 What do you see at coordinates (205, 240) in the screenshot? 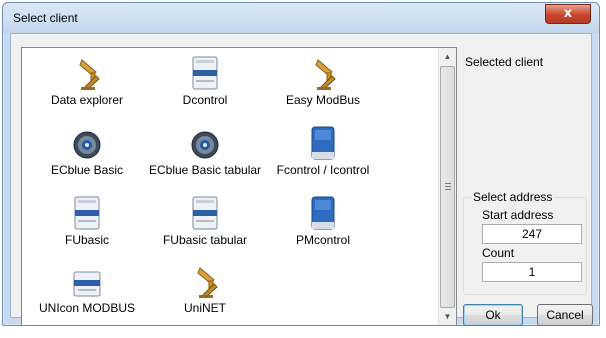
I see `client-item-label: FUbasic tabular` at bounding box center [205, 240].